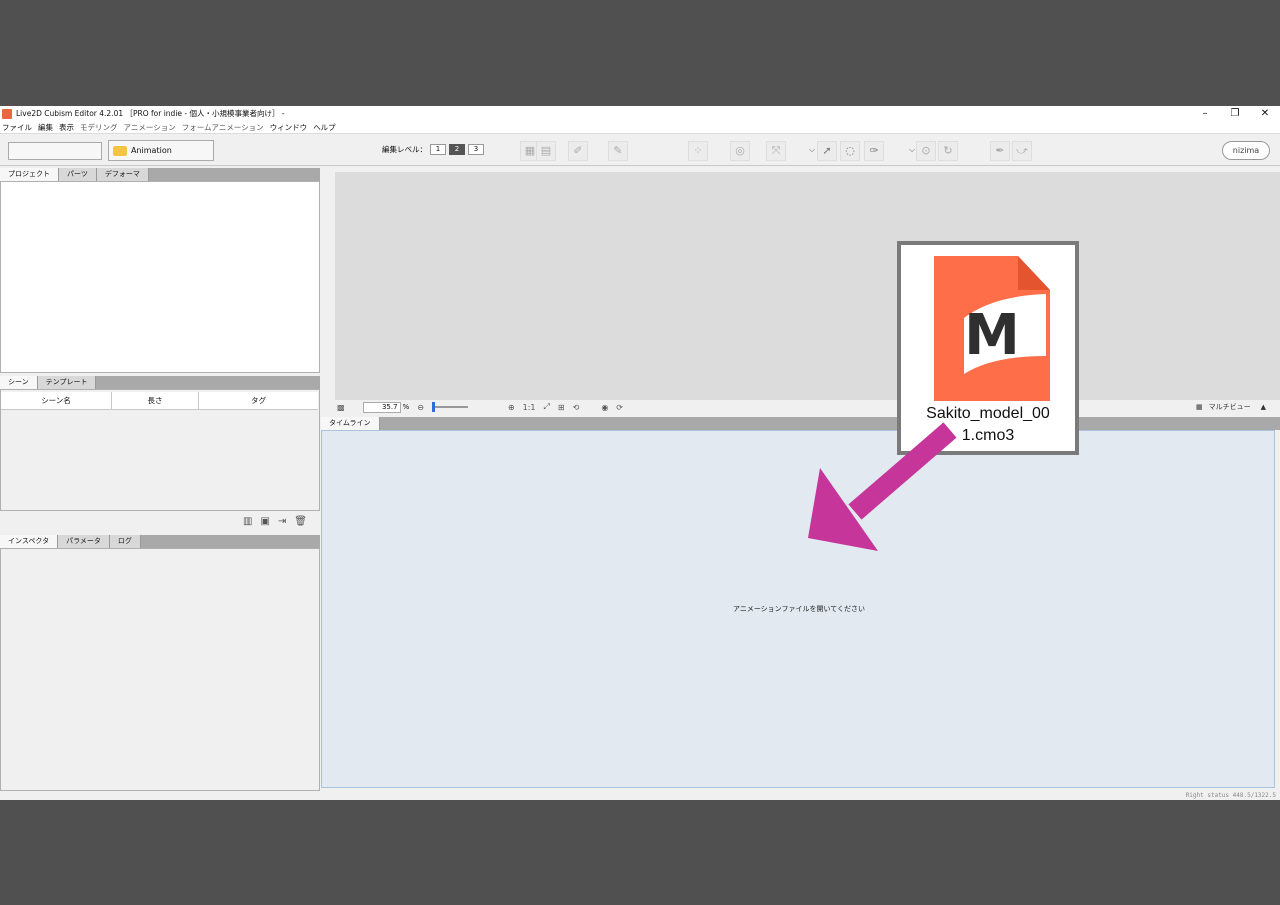 This screenshot has height=905, width=1280. What do you see at coordinates (1230, 795) in the screenshot?
I see `status-text: Right status 448.5/1322.5` at bounding box center [1230, 795].